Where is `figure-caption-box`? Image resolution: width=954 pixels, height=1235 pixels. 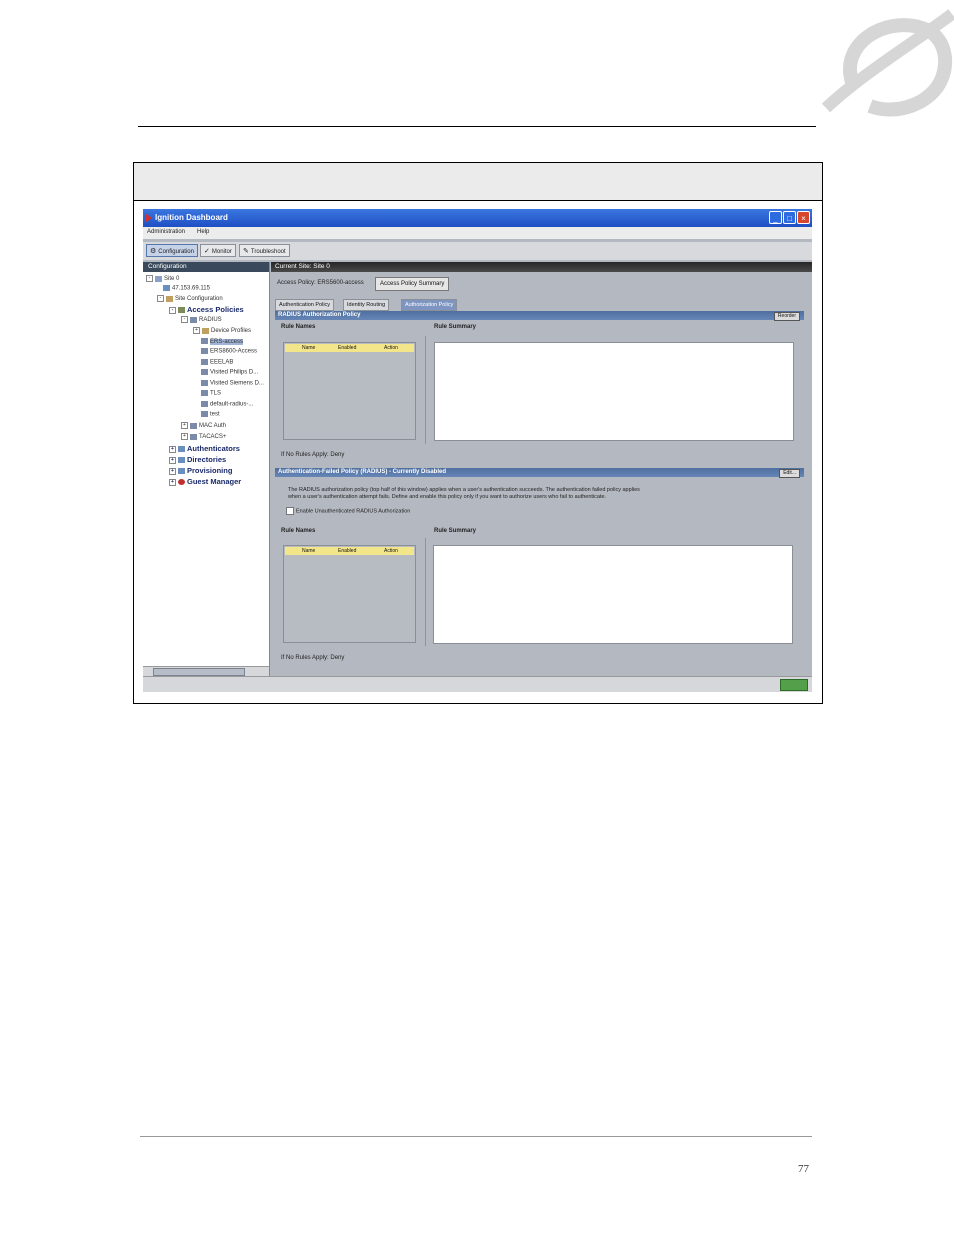
figure-caption-box is located at coordinates (478, 181).